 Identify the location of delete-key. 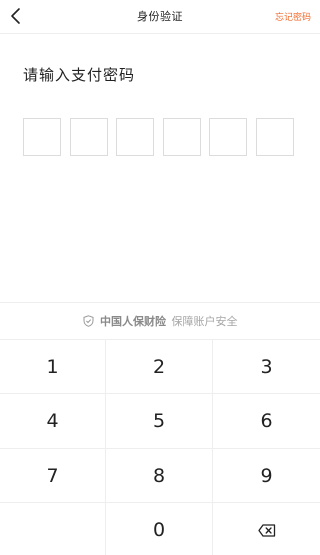
(266, 529).